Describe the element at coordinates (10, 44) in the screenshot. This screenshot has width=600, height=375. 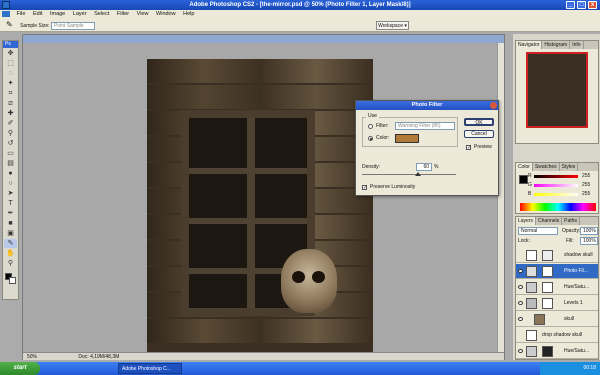
I see `toolbox-header: Ps` at that location.